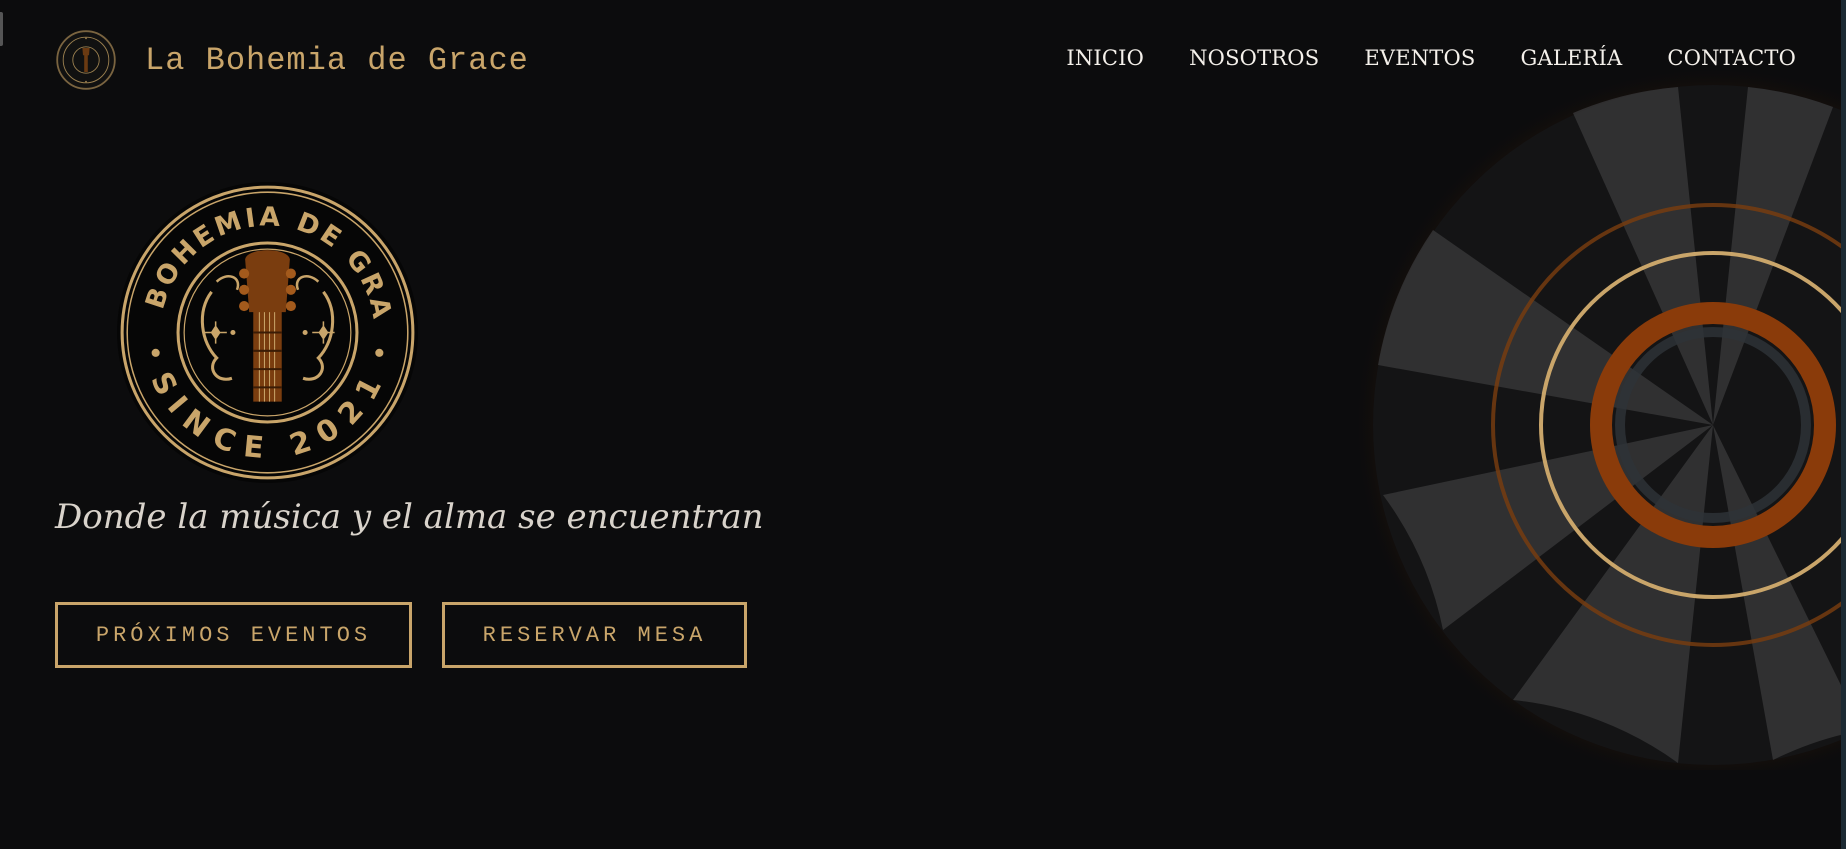 The image size is (1846, 849). I want to click on nav-item-nosotros: NOSOTROS, so click(1254, 58).